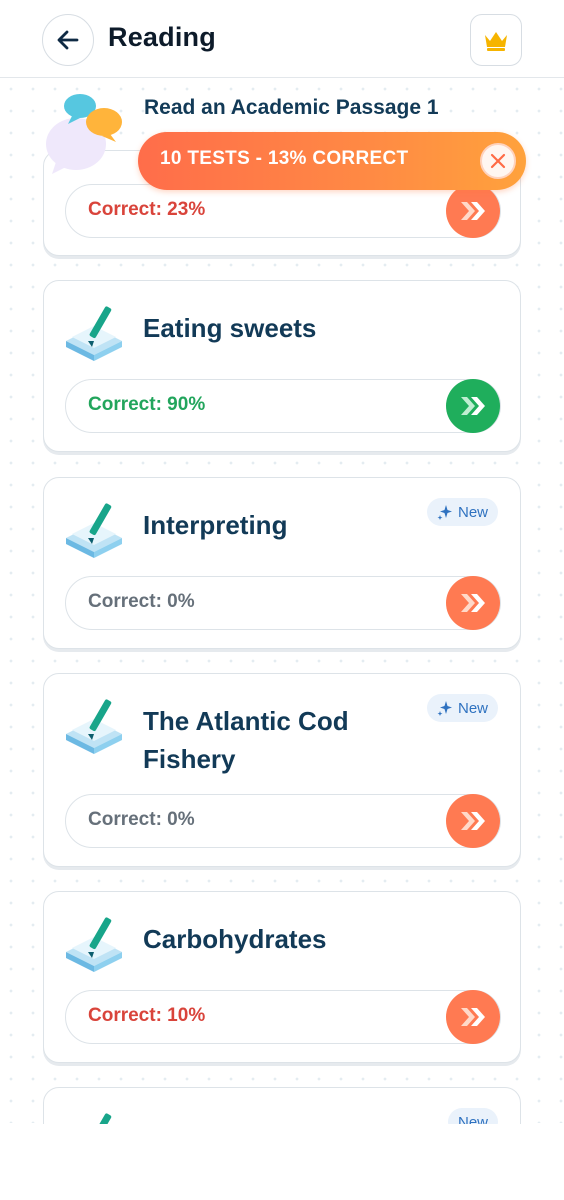 The image size is (564, 1200). I want to click on close-banner-button, so click(498, 161).